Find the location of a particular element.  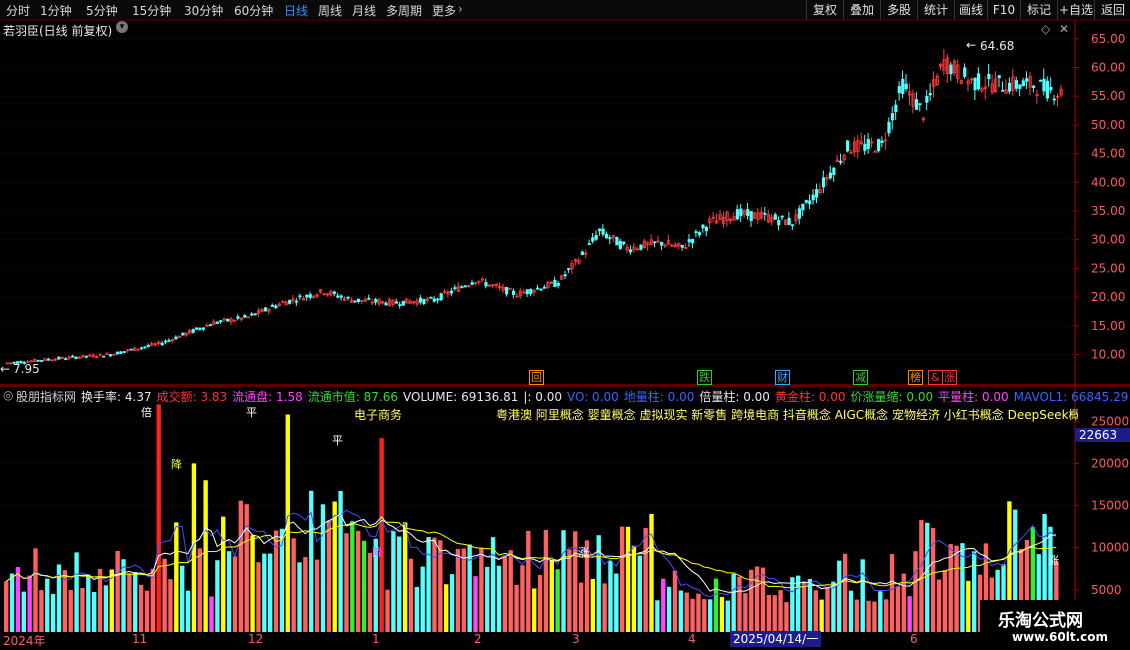

period-tab-week: 周线 is located at coordinates (330, 10).